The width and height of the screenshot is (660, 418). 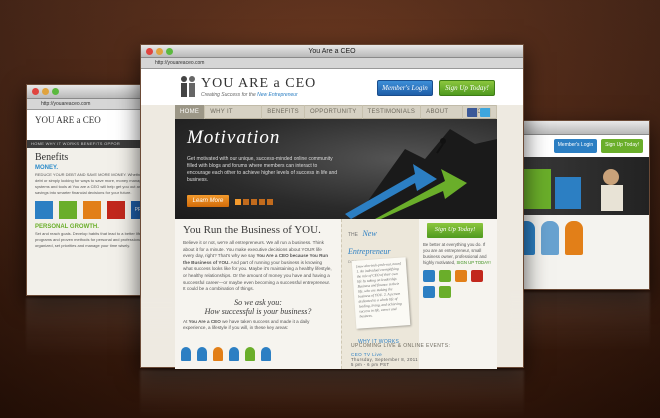 What do you see at coordinates (252, 230) in the screenshot?
I see `section-title: You Run the Business of YOU.` at bounding box center [252, 230].